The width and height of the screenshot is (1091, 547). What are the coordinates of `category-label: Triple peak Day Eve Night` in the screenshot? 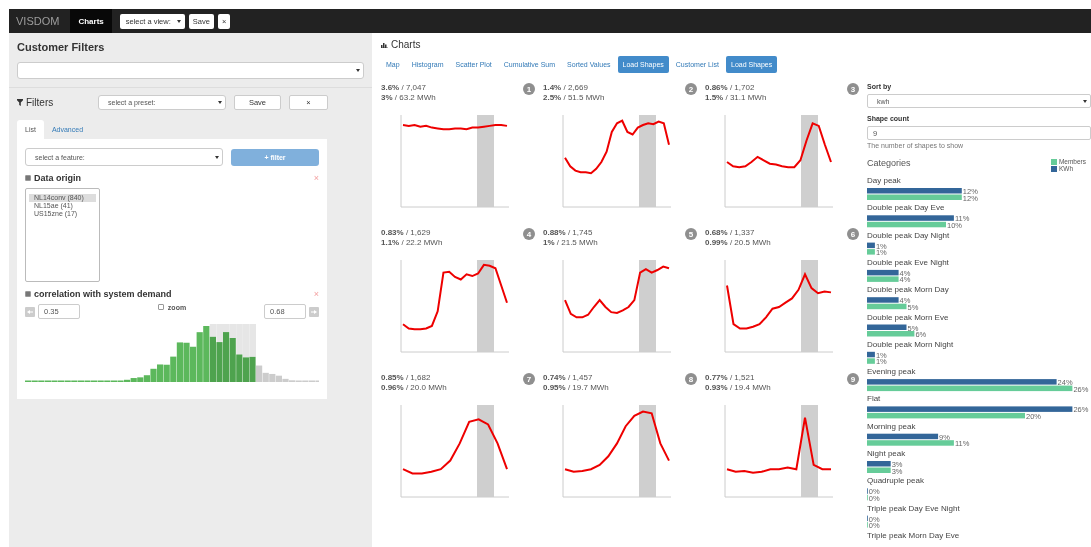 It's located at (913, 508).